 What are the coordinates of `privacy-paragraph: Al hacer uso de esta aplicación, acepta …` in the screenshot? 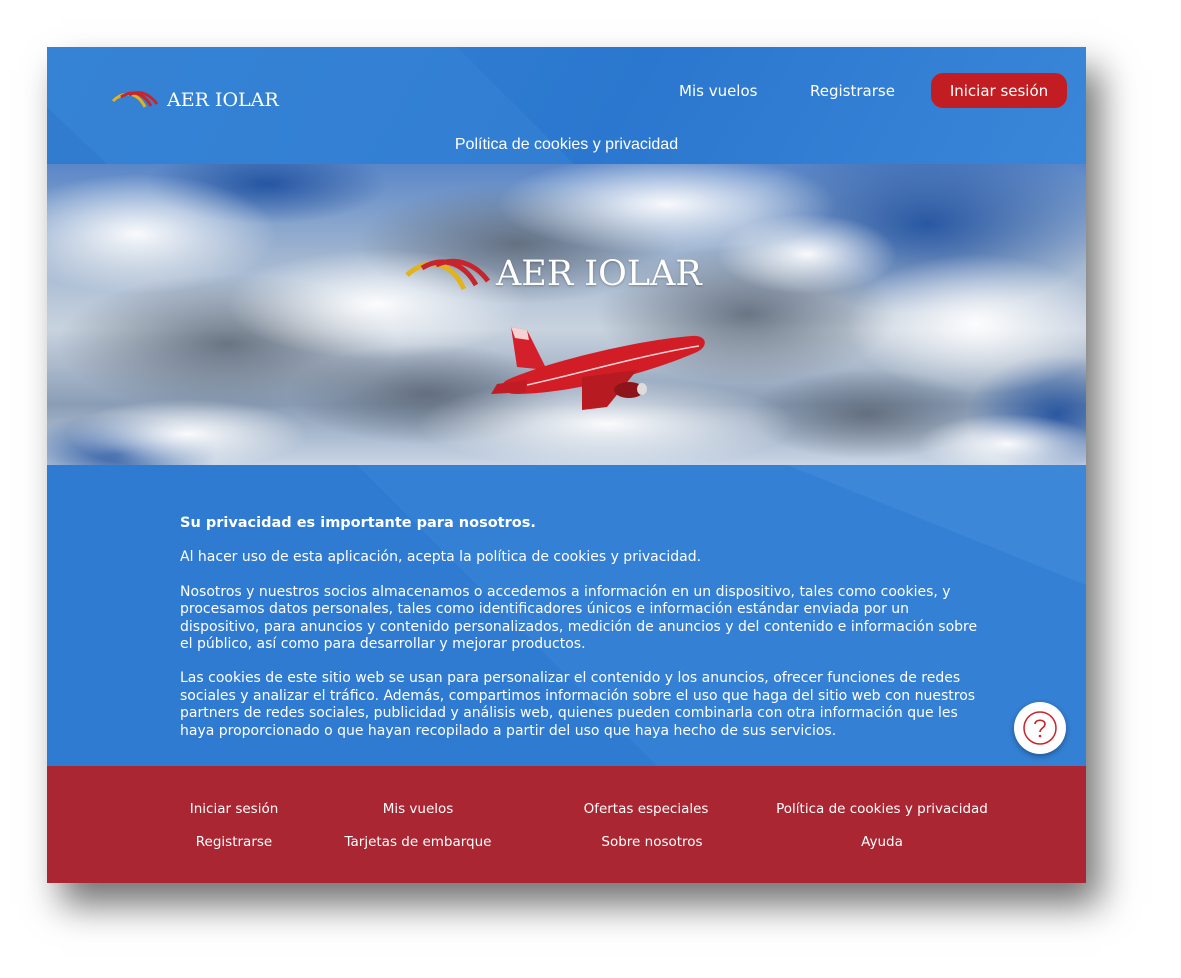 It's located at (441, 557).